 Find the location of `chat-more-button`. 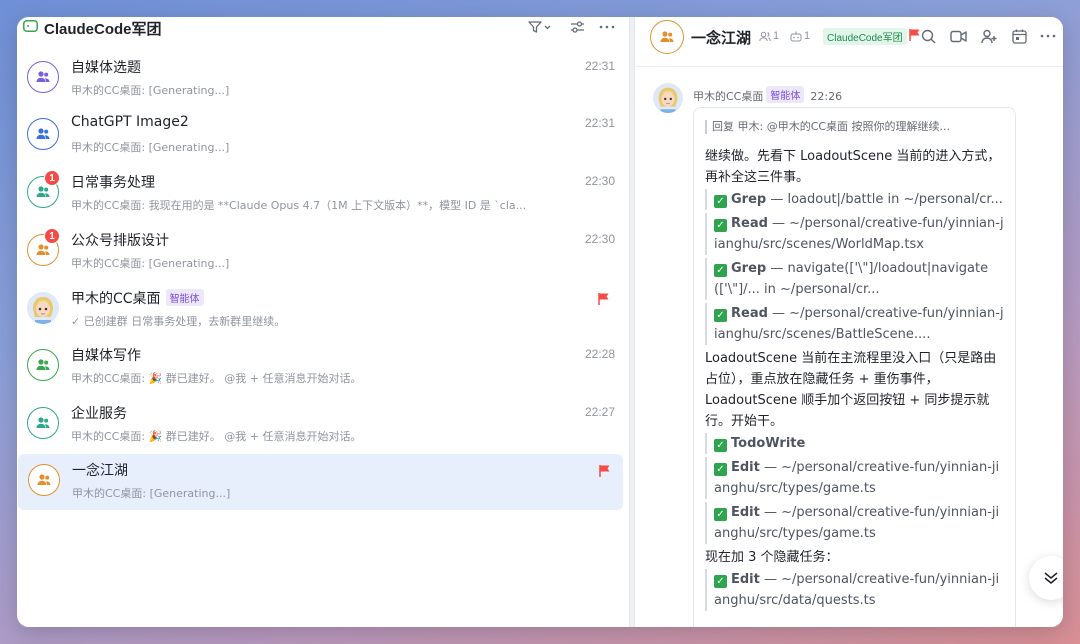

chat-more-button is located at coordinates (1048, 36).